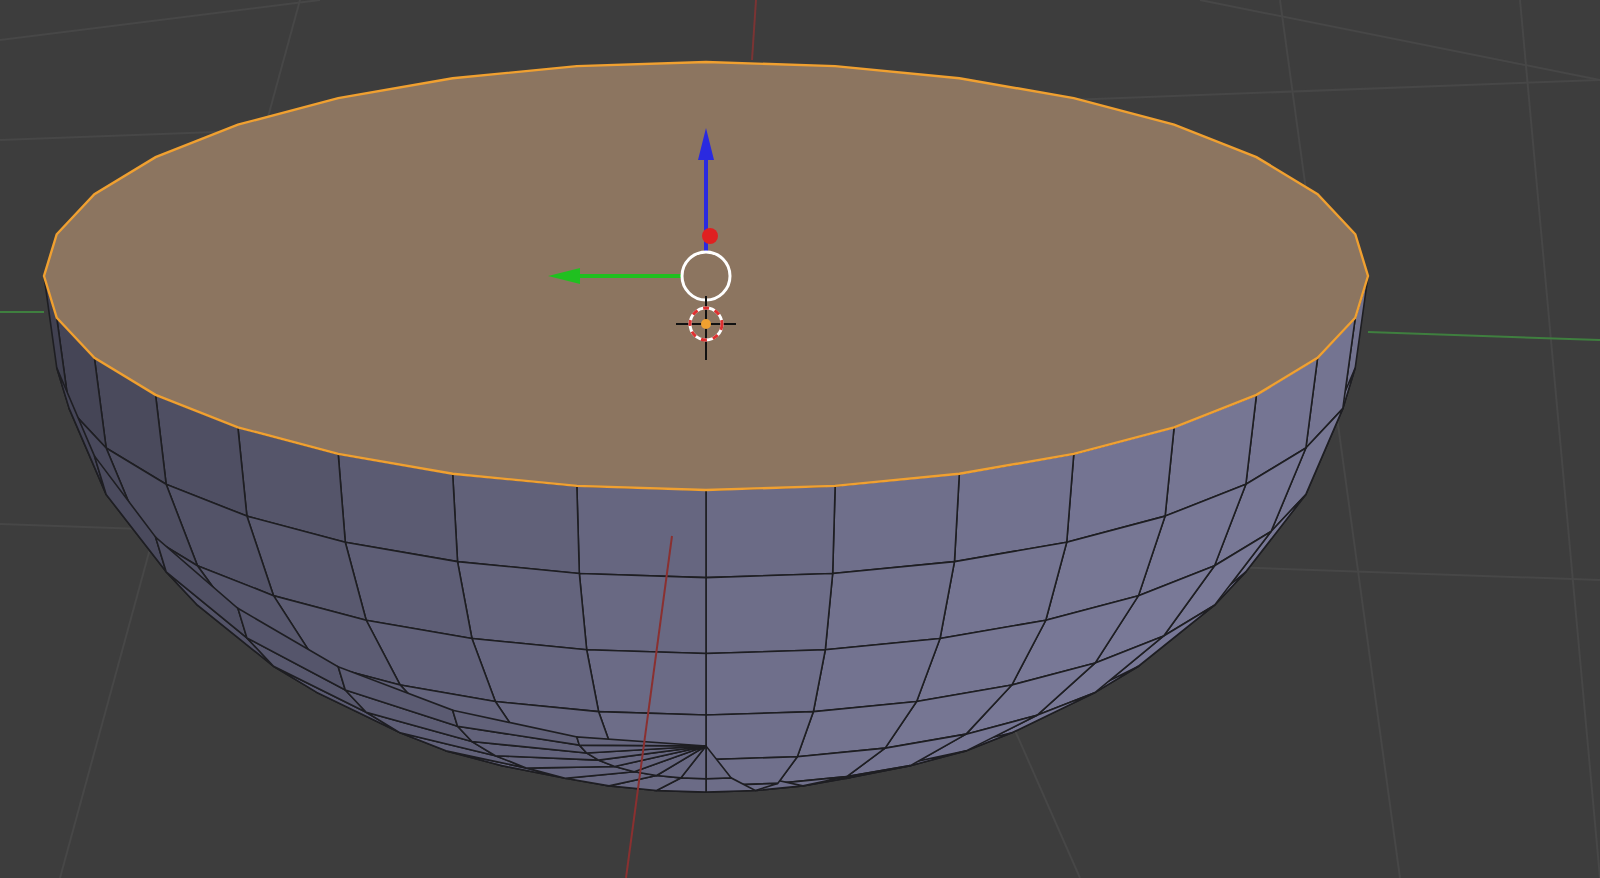 The height and width of the screenshot is (878, 1600). Describe the element at coordinates (706, 328) in the screenshot. I see `crosshair-icon` at that location.